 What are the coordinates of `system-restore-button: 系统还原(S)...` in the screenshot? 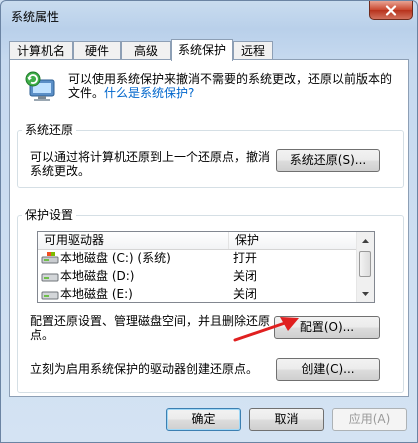 It's located at (328, 160).